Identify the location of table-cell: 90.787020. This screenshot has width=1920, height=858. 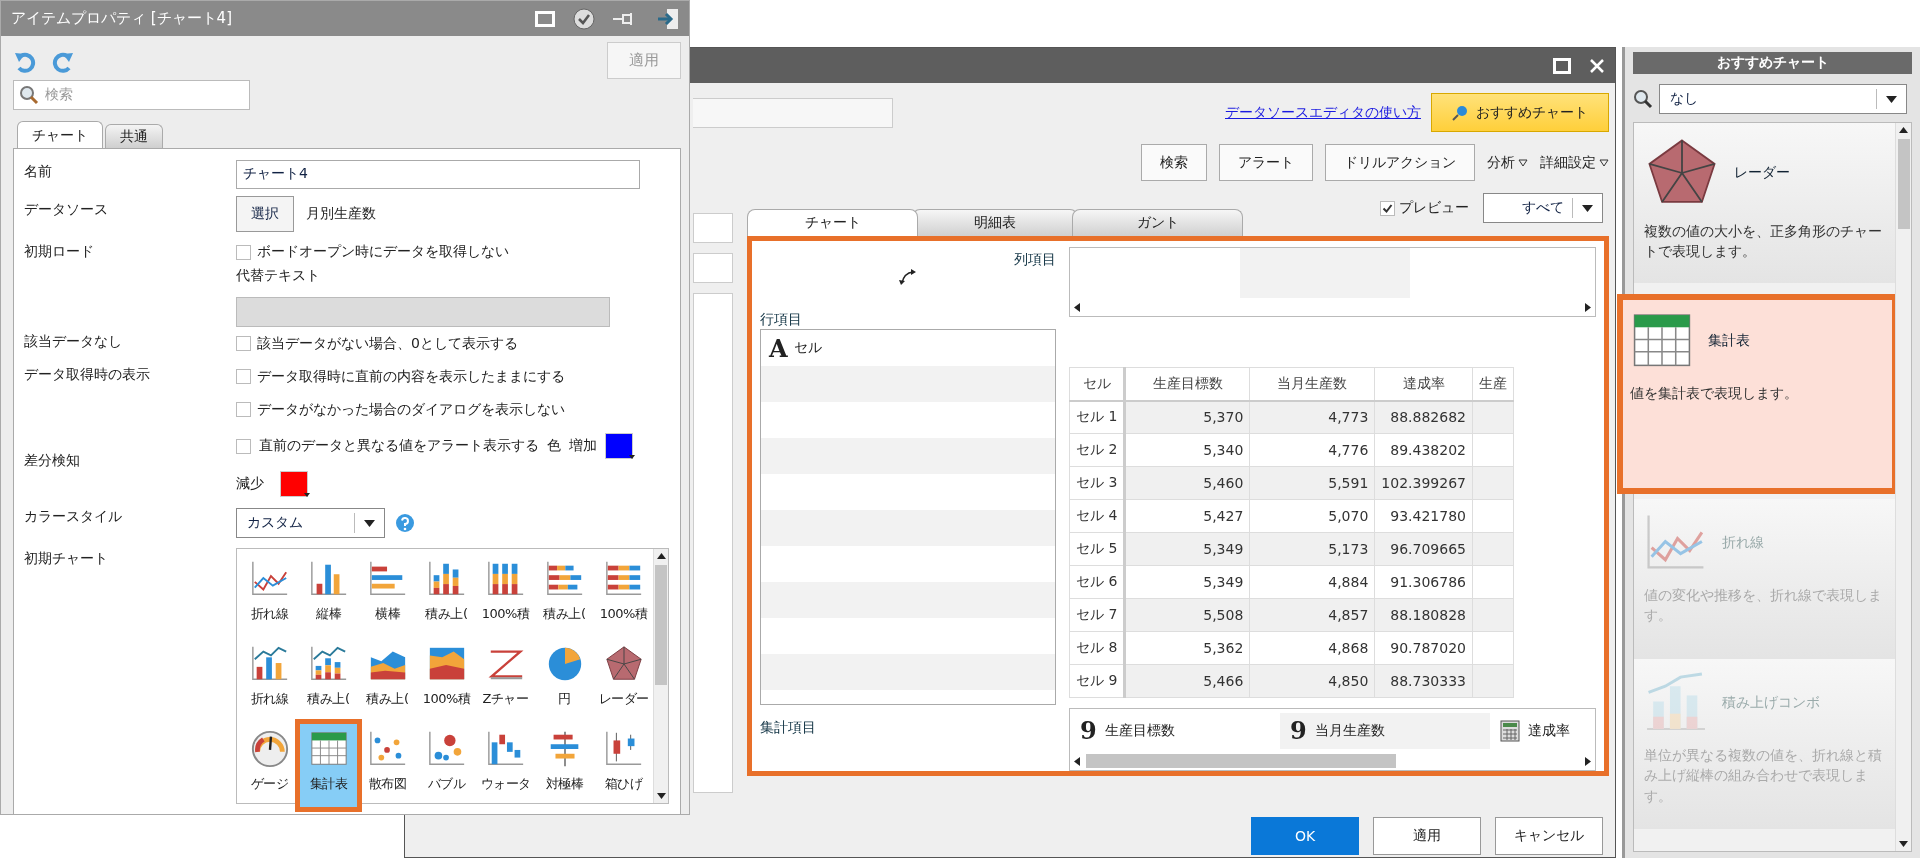
(1423, 648).